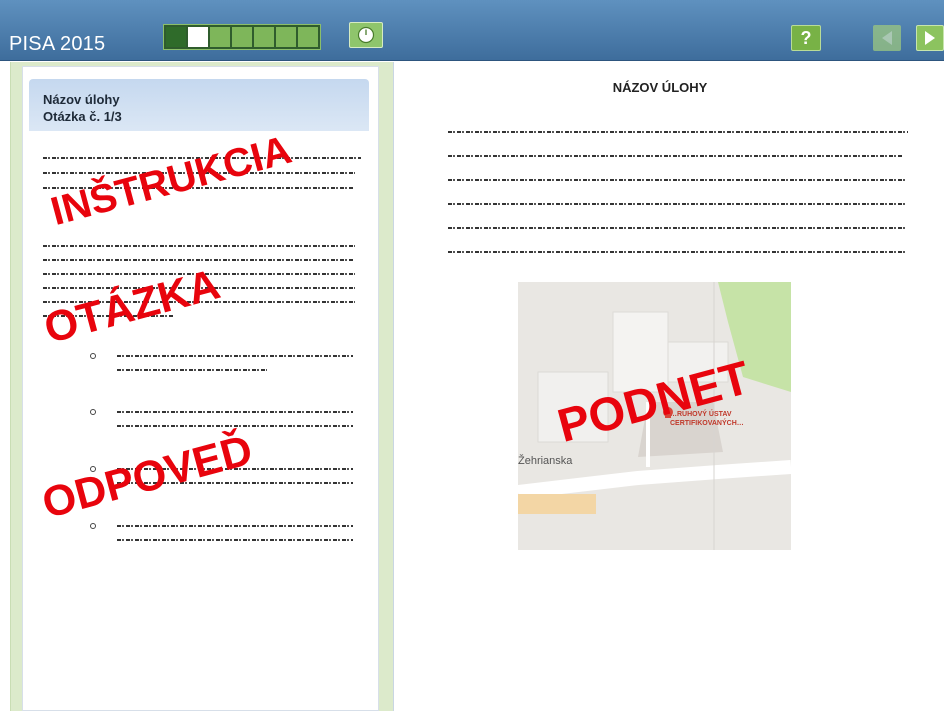  I want to click on progress-bar, so click(242, 37).